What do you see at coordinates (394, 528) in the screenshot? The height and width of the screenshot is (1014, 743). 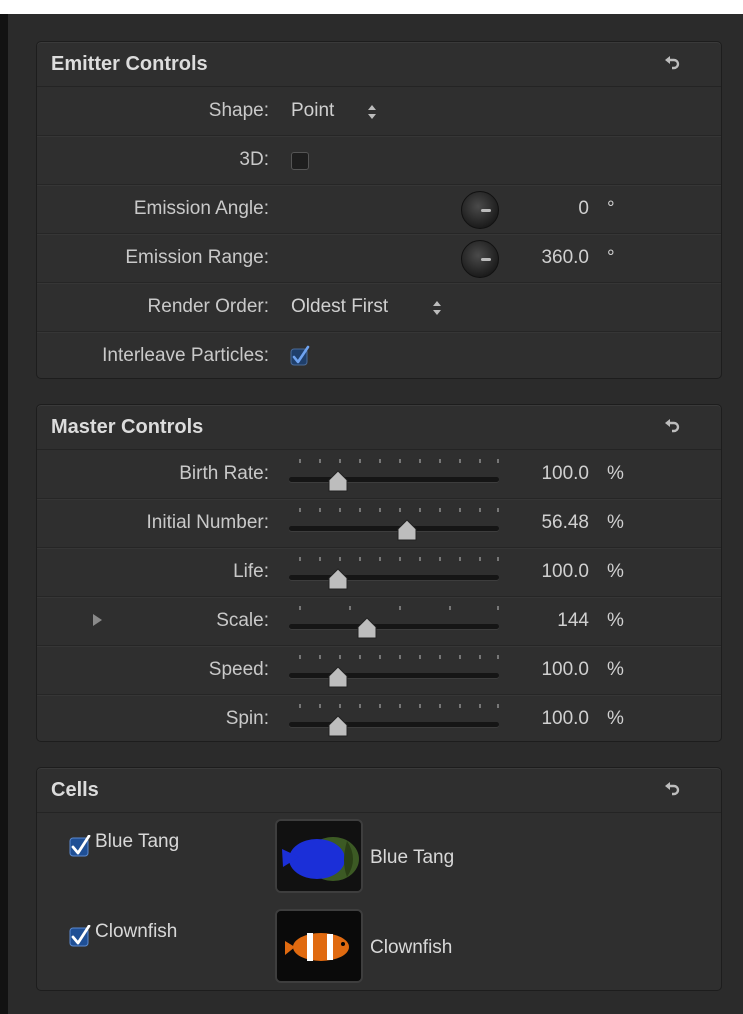 I see `initial-number-slider` at bounding box center [394, 528].